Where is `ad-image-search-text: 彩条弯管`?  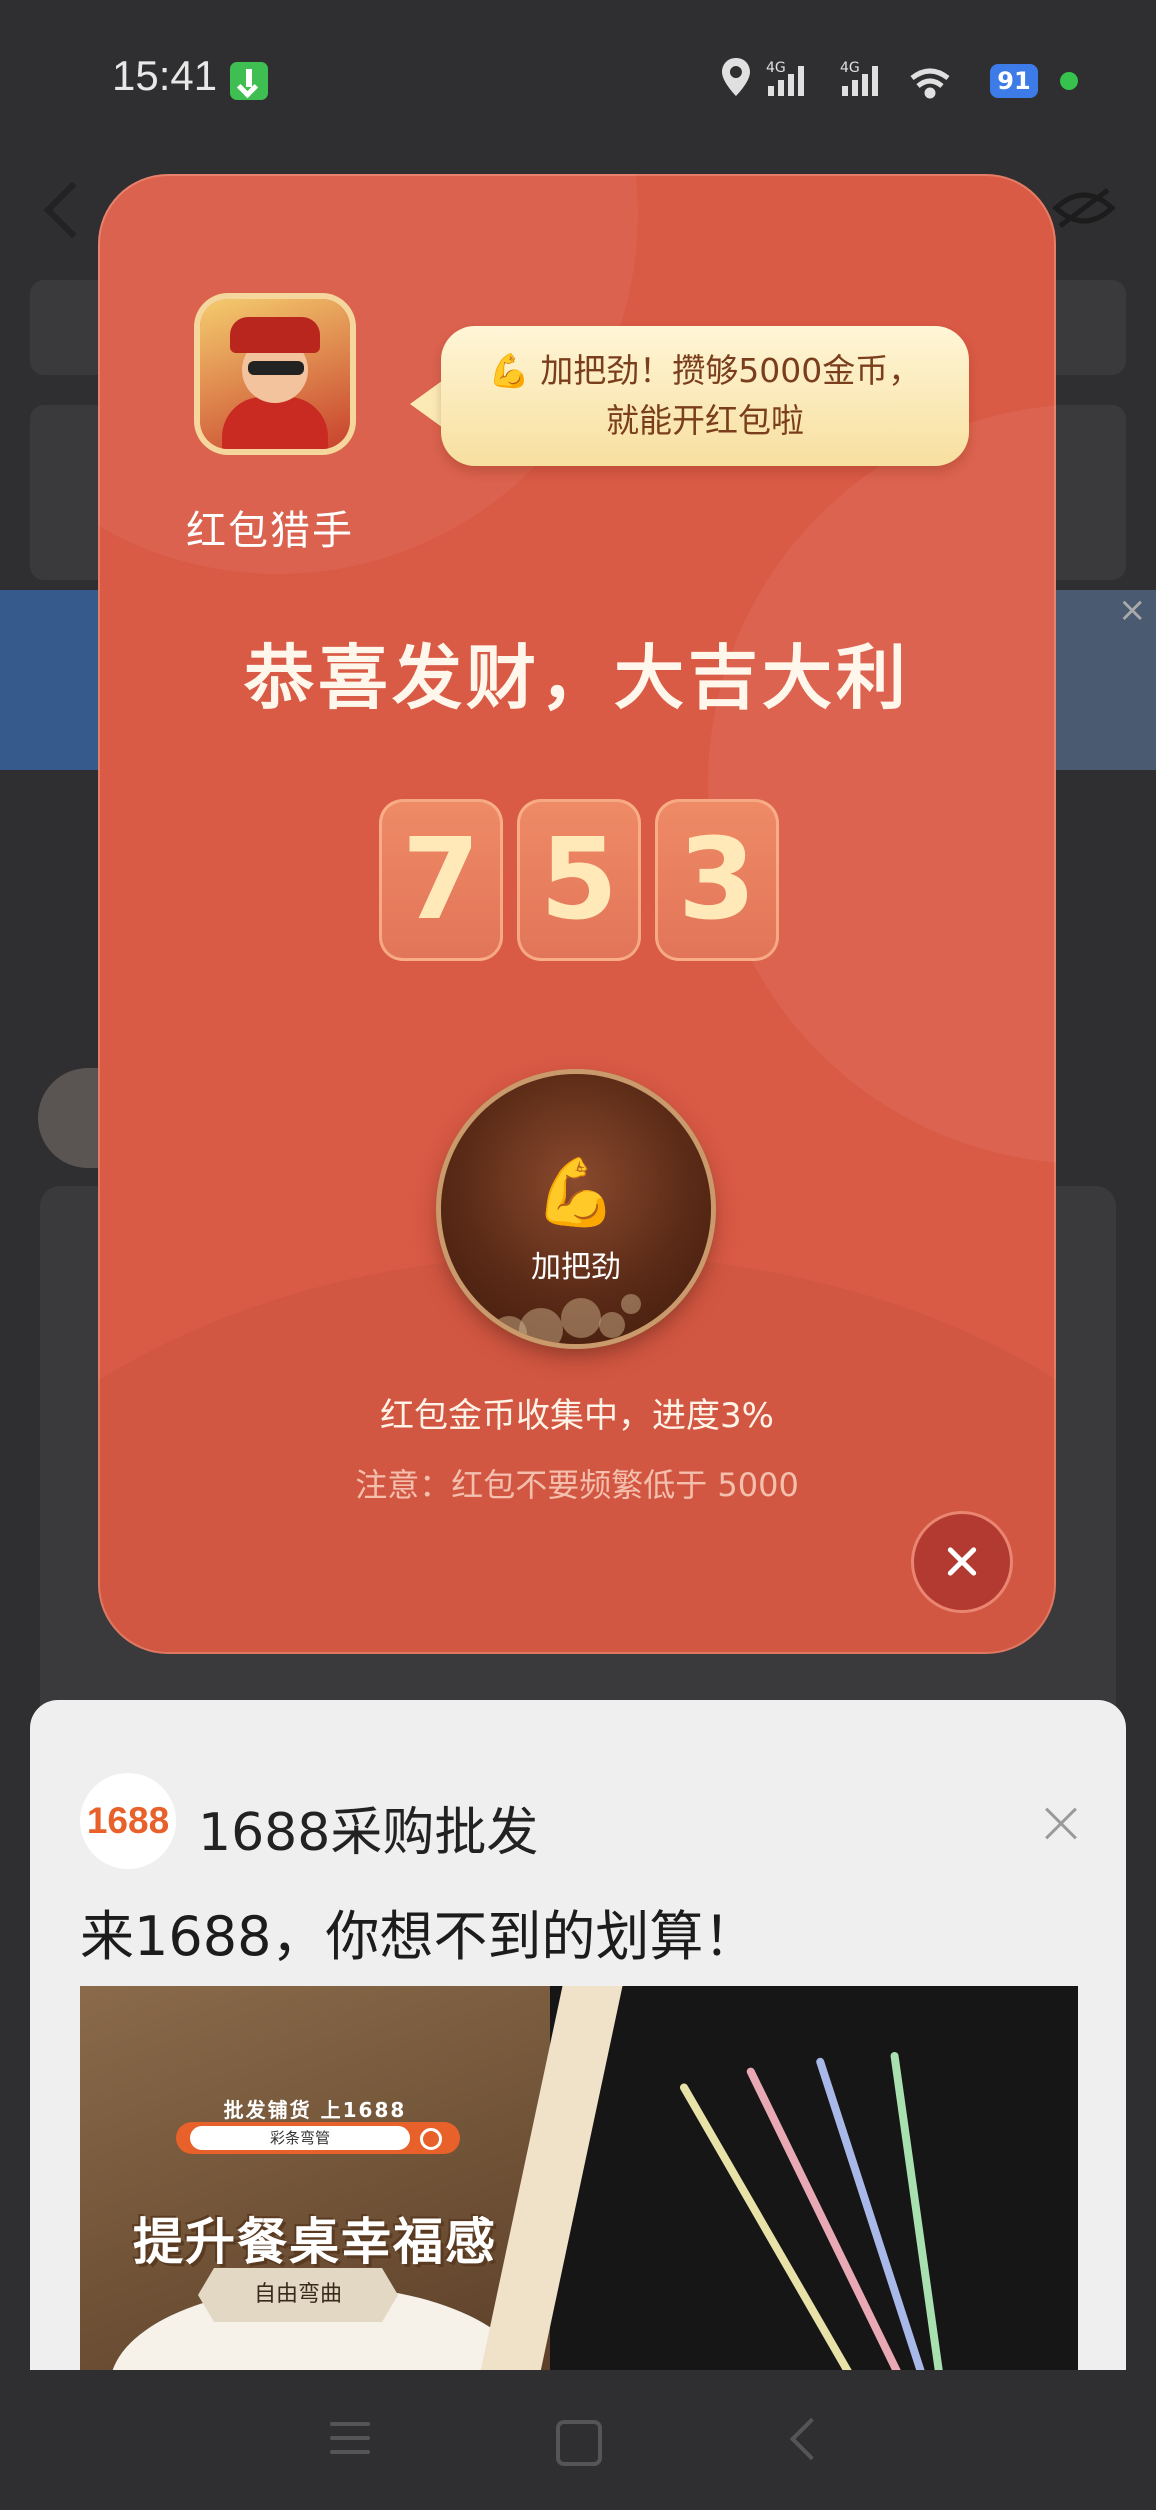
ad-image-search-text: 彩条弯管 is located at coordinates (300, 2138).